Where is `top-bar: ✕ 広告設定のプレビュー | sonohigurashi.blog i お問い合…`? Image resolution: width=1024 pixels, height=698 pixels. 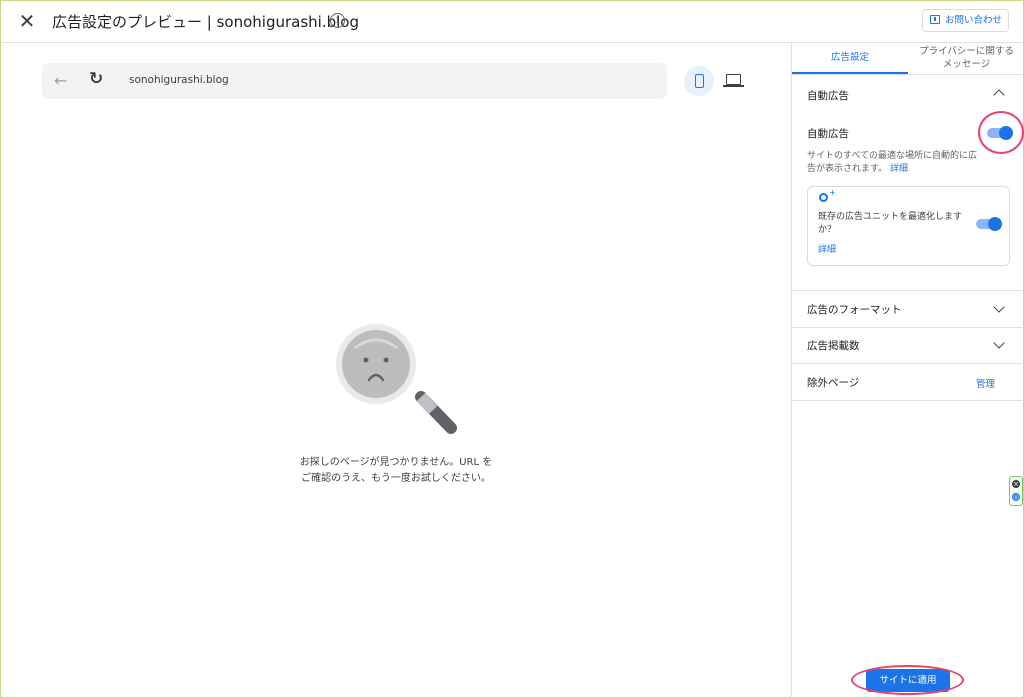
top-bar: ✕ 広告設定のプレビュー | sonohigurashi.blog i お問い合… is located at coordinates (512, 21).